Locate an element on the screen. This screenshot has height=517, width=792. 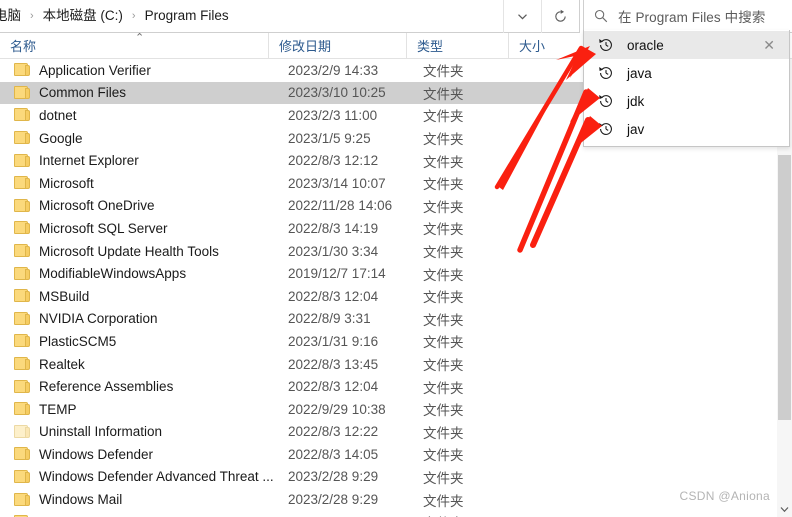
file-name-cell: MSBuild is located at coordinates (64, 296).